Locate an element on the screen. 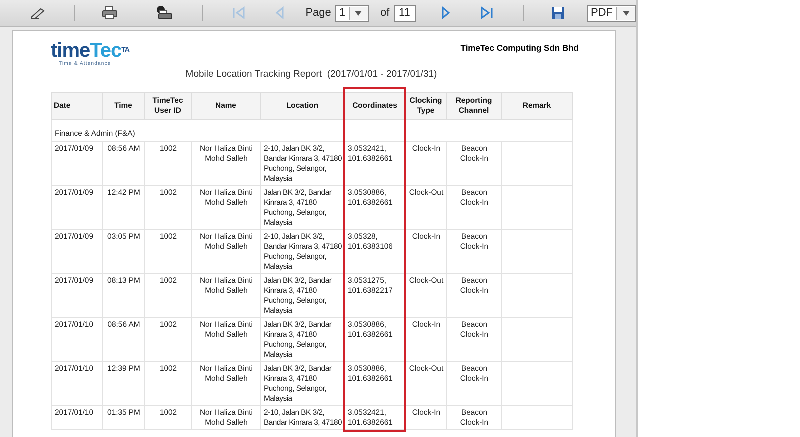 The height and width of the screenshot is (437, 800). export-format-select: PDF is located at coordinates (611, 13).